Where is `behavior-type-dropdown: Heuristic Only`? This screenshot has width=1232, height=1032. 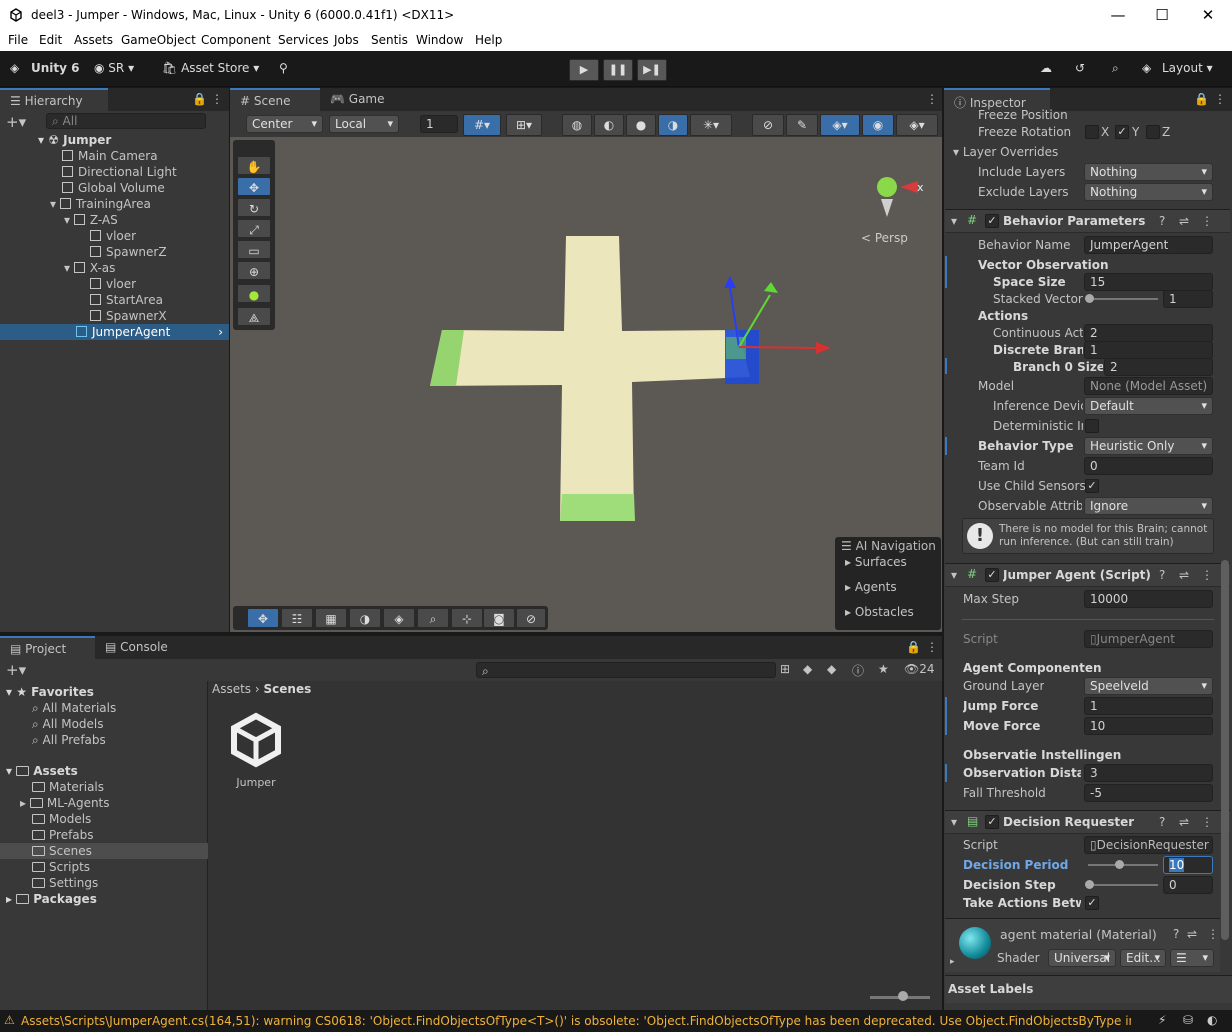
behavior-type-dropdown: Heuristic Only is located at coordinates (1148, 446).